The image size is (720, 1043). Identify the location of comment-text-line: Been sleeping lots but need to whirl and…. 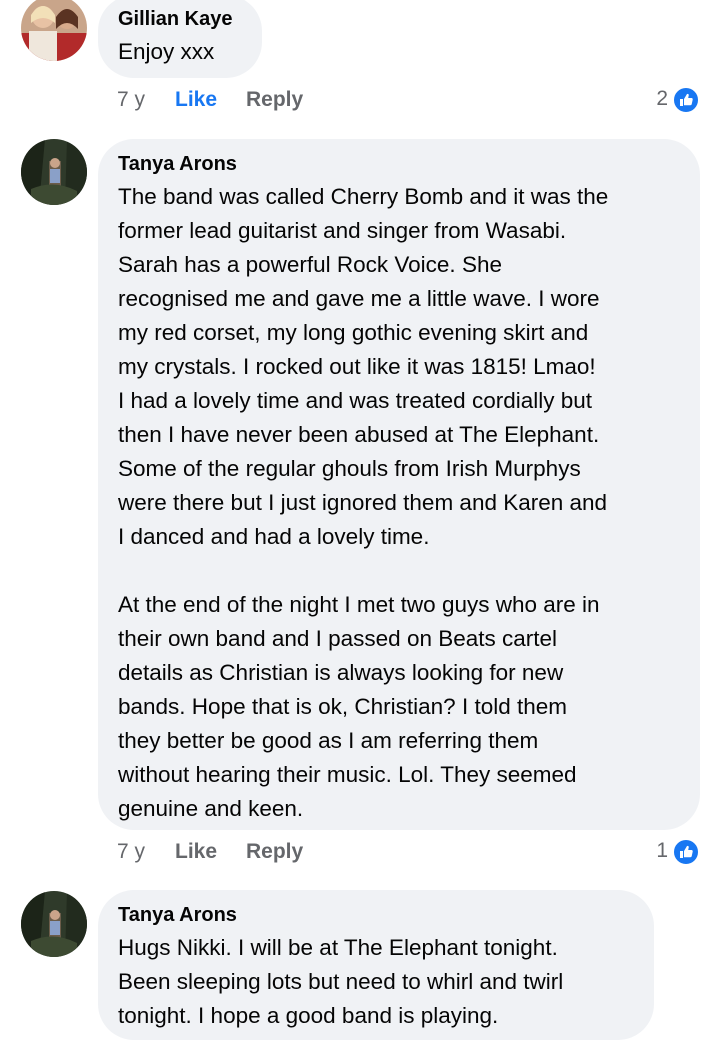
(341, 981).